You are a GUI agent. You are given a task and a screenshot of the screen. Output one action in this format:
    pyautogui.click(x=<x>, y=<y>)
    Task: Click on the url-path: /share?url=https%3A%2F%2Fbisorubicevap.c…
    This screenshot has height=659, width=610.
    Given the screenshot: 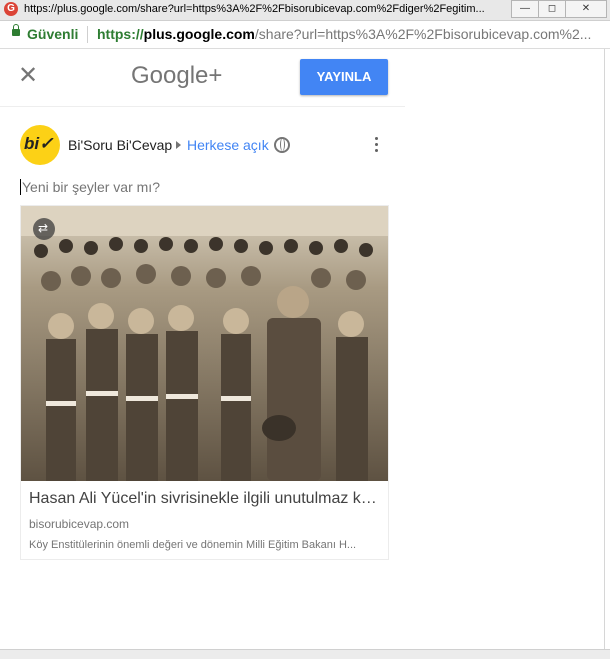 What is the action you would take?
    pyautogui.click(x=423, y=34)
    